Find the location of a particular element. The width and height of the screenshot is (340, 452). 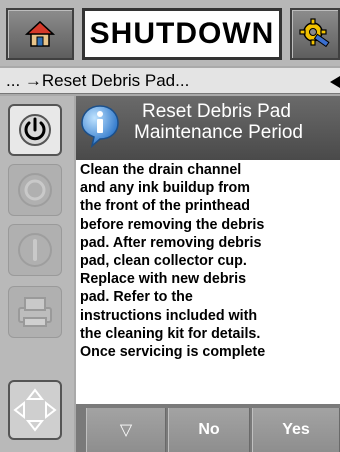

print-button is located at coordinates (35, 312).